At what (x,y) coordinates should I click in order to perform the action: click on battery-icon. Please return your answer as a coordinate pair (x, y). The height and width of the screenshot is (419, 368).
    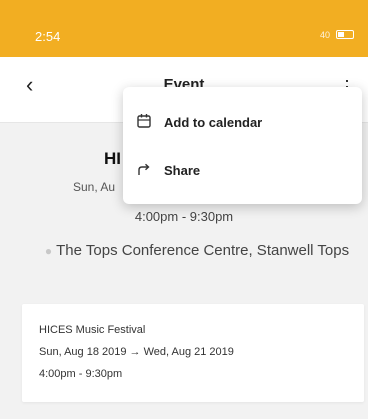
    Looking at the image, I should click on (345, 34).